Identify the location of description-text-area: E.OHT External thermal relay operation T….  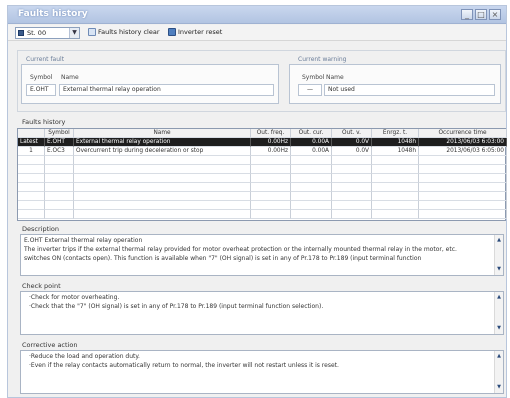
(262, 255).